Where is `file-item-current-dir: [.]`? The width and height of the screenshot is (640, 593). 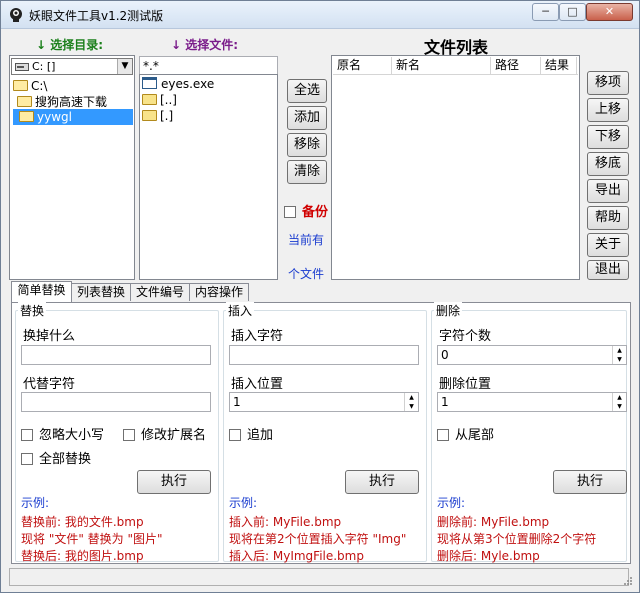 file-item-current-dir: [.] is located at coordinates (157, 116).